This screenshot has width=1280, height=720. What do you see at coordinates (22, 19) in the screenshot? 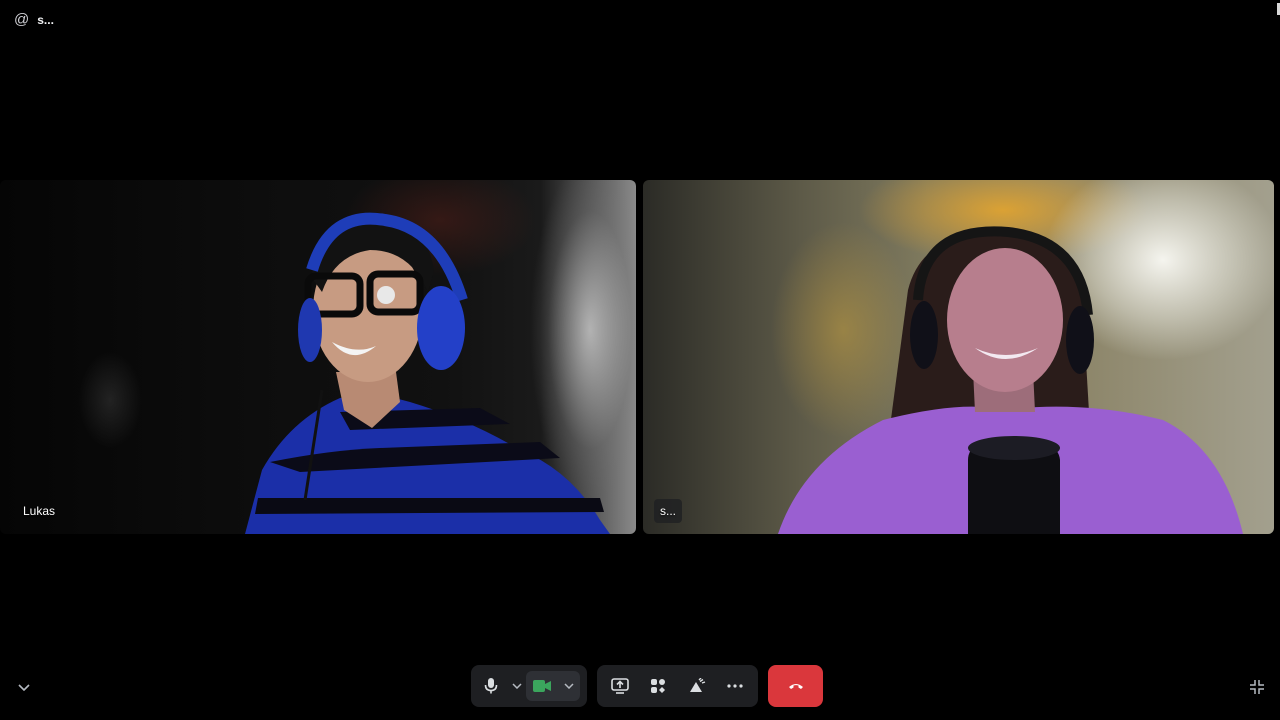
I see `at-icon: @` at bounding box center [22, 19].